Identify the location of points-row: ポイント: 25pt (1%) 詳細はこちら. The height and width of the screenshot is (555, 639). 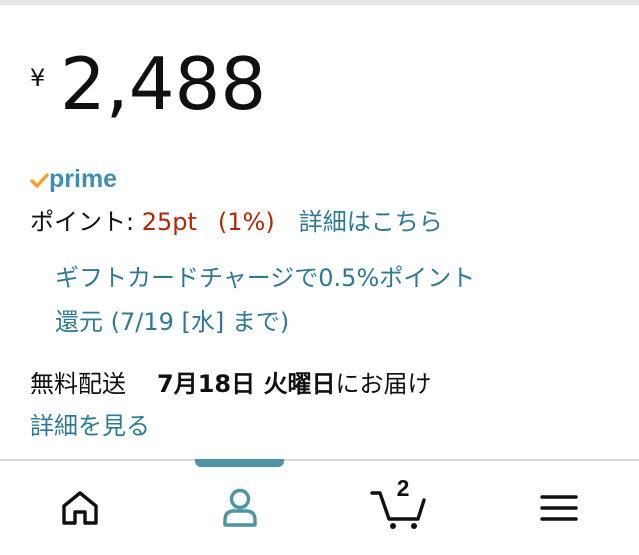
(236, 222).